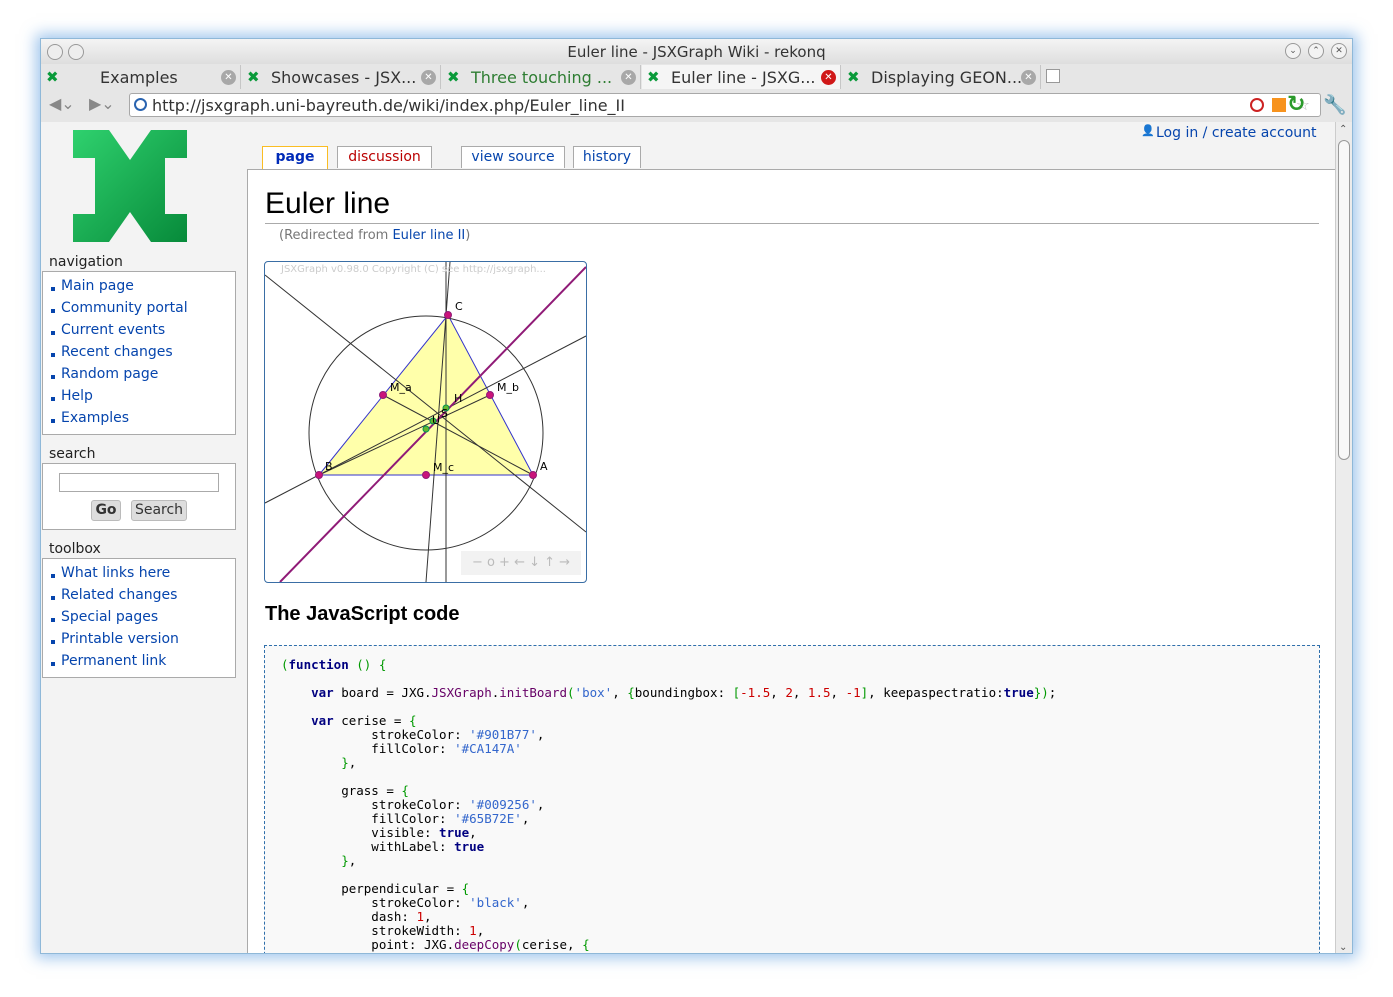 The image size is (1393, 997). Describe the element at coordinates (143, 377) in the screenshot. I see `nav-random-page: Random page` at that location.